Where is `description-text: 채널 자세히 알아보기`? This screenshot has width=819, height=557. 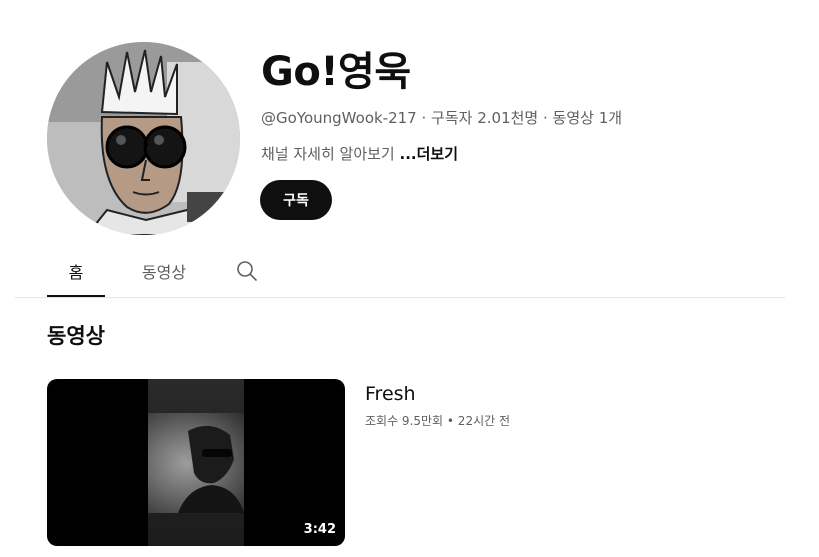 description-text: 채널 자세히 알아보기 is located at coordinates (330, 154).